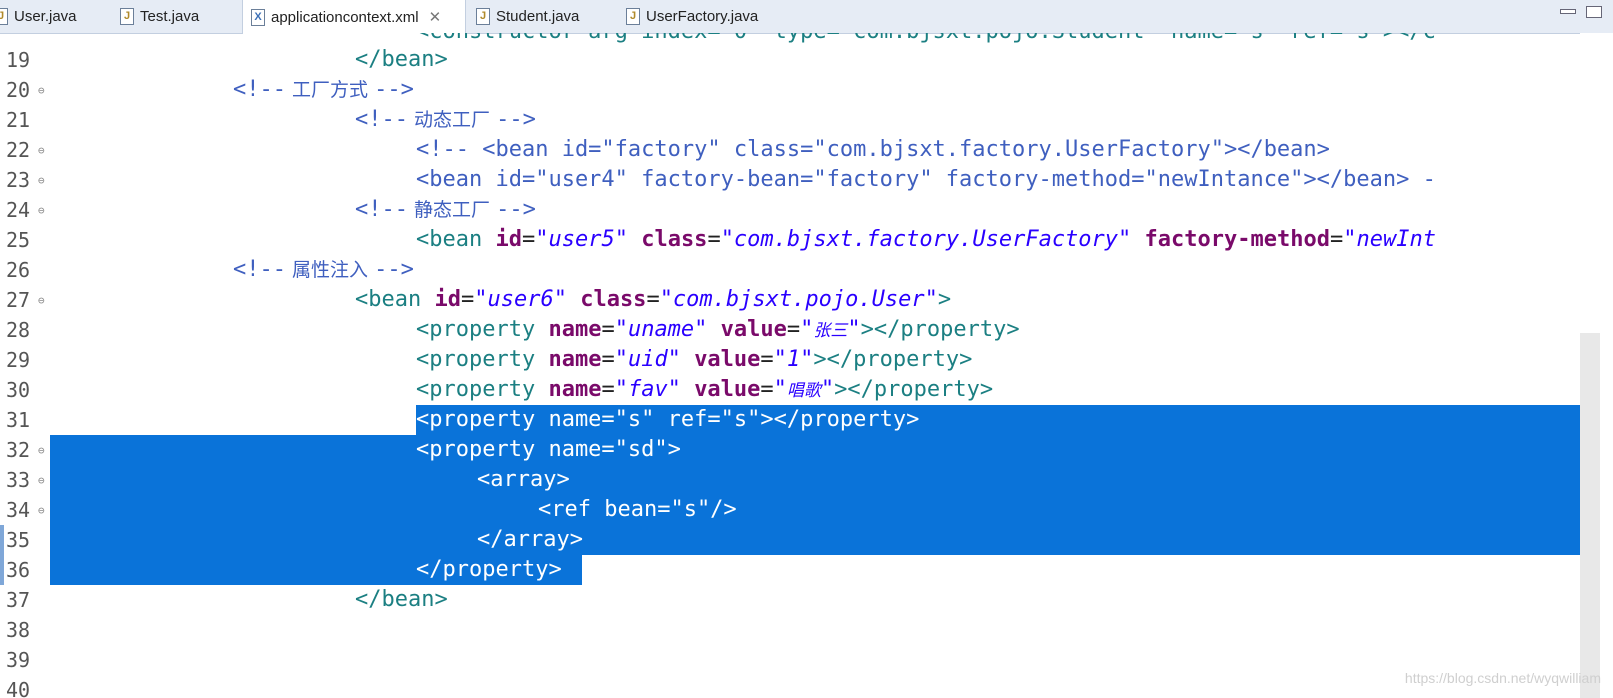  What do you see at coordinates (18, 120) in the screenshot?
I see `line-number: 21` at bounding box center [18, 120].